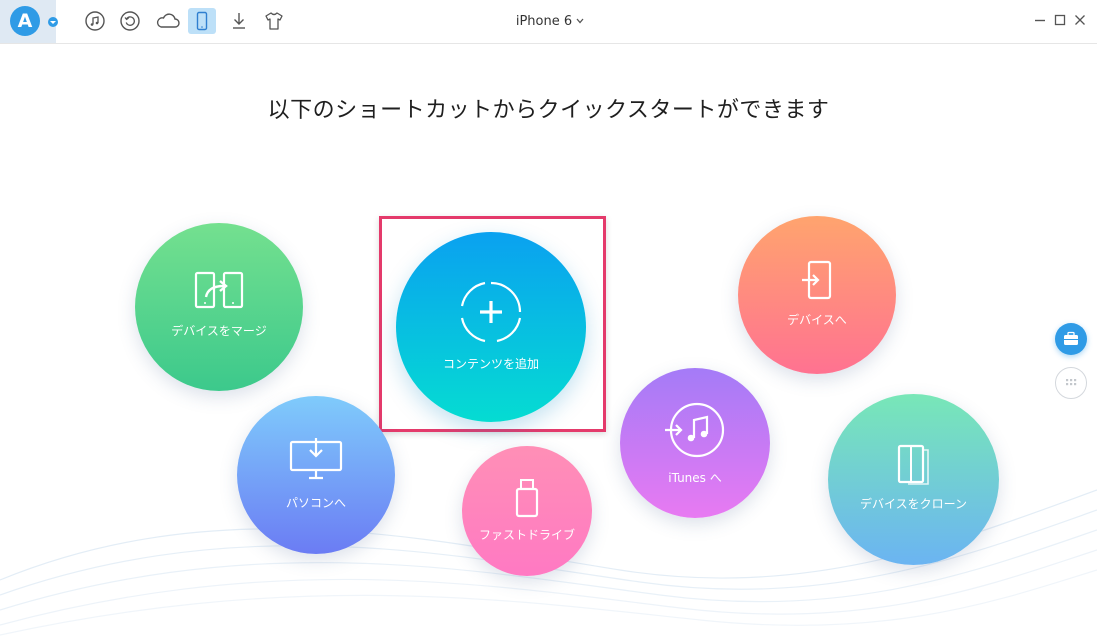 This screenshot has width=1097, height=638. Describe the element at coordinates (527, 498) in the screenshot. I see `usb-drive-icon` at that location.